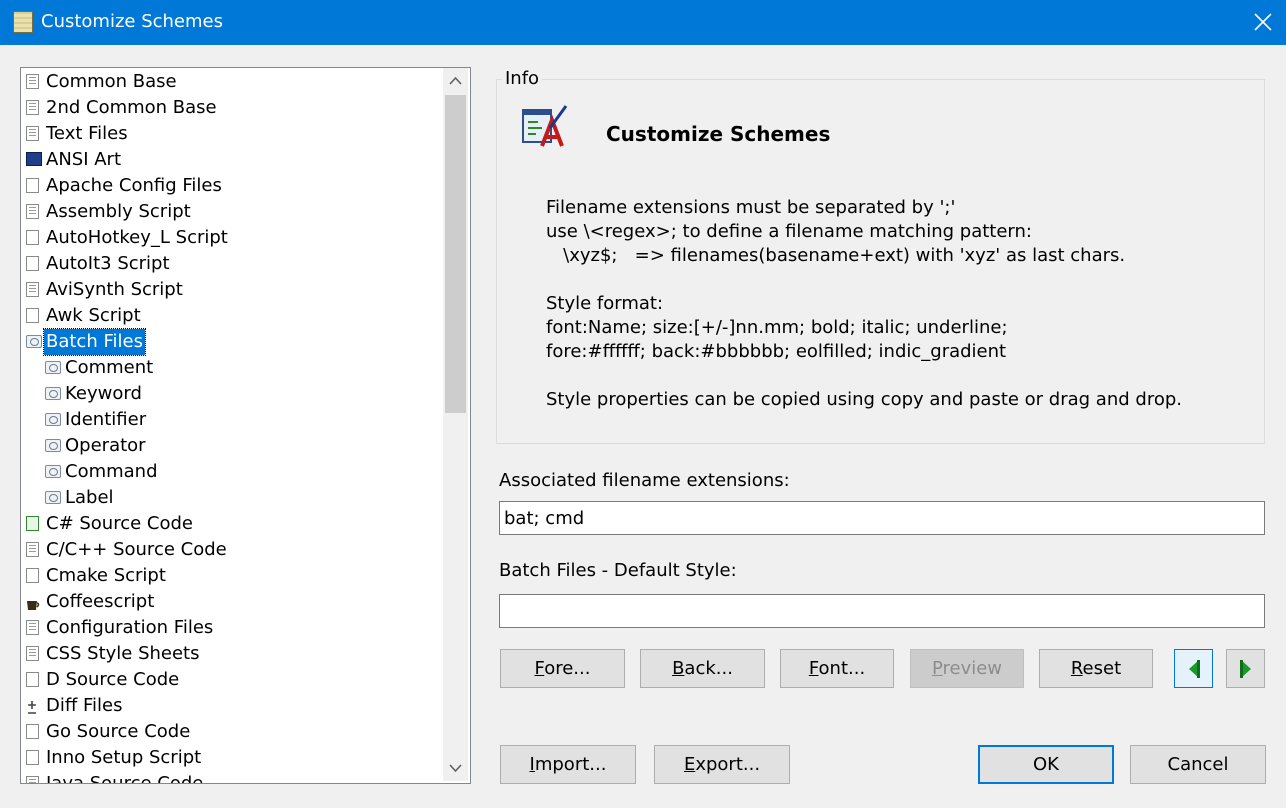  I want to click on next-style-button, so click(1245, 668).